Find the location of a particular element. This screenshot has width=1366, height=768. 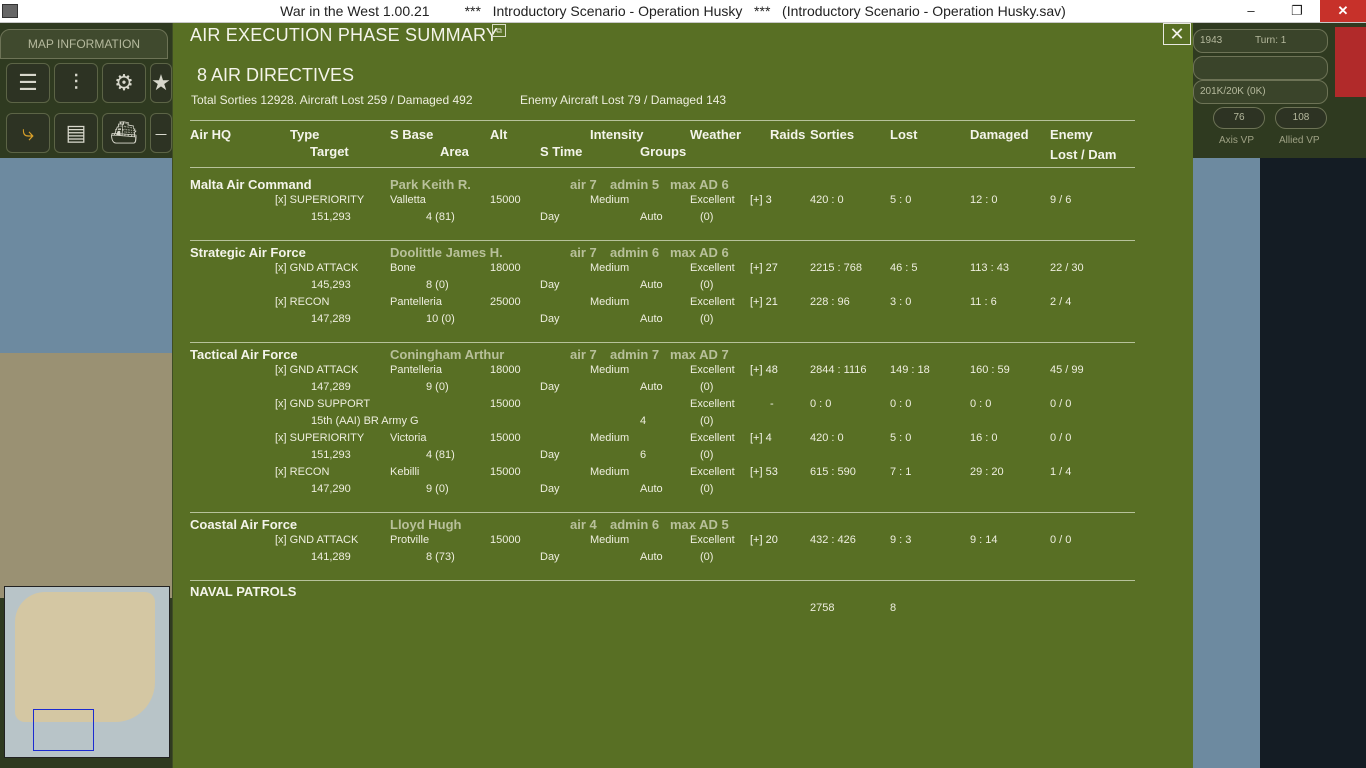

turn-text: Turn: 1 is located at coordinates (1271, 40).